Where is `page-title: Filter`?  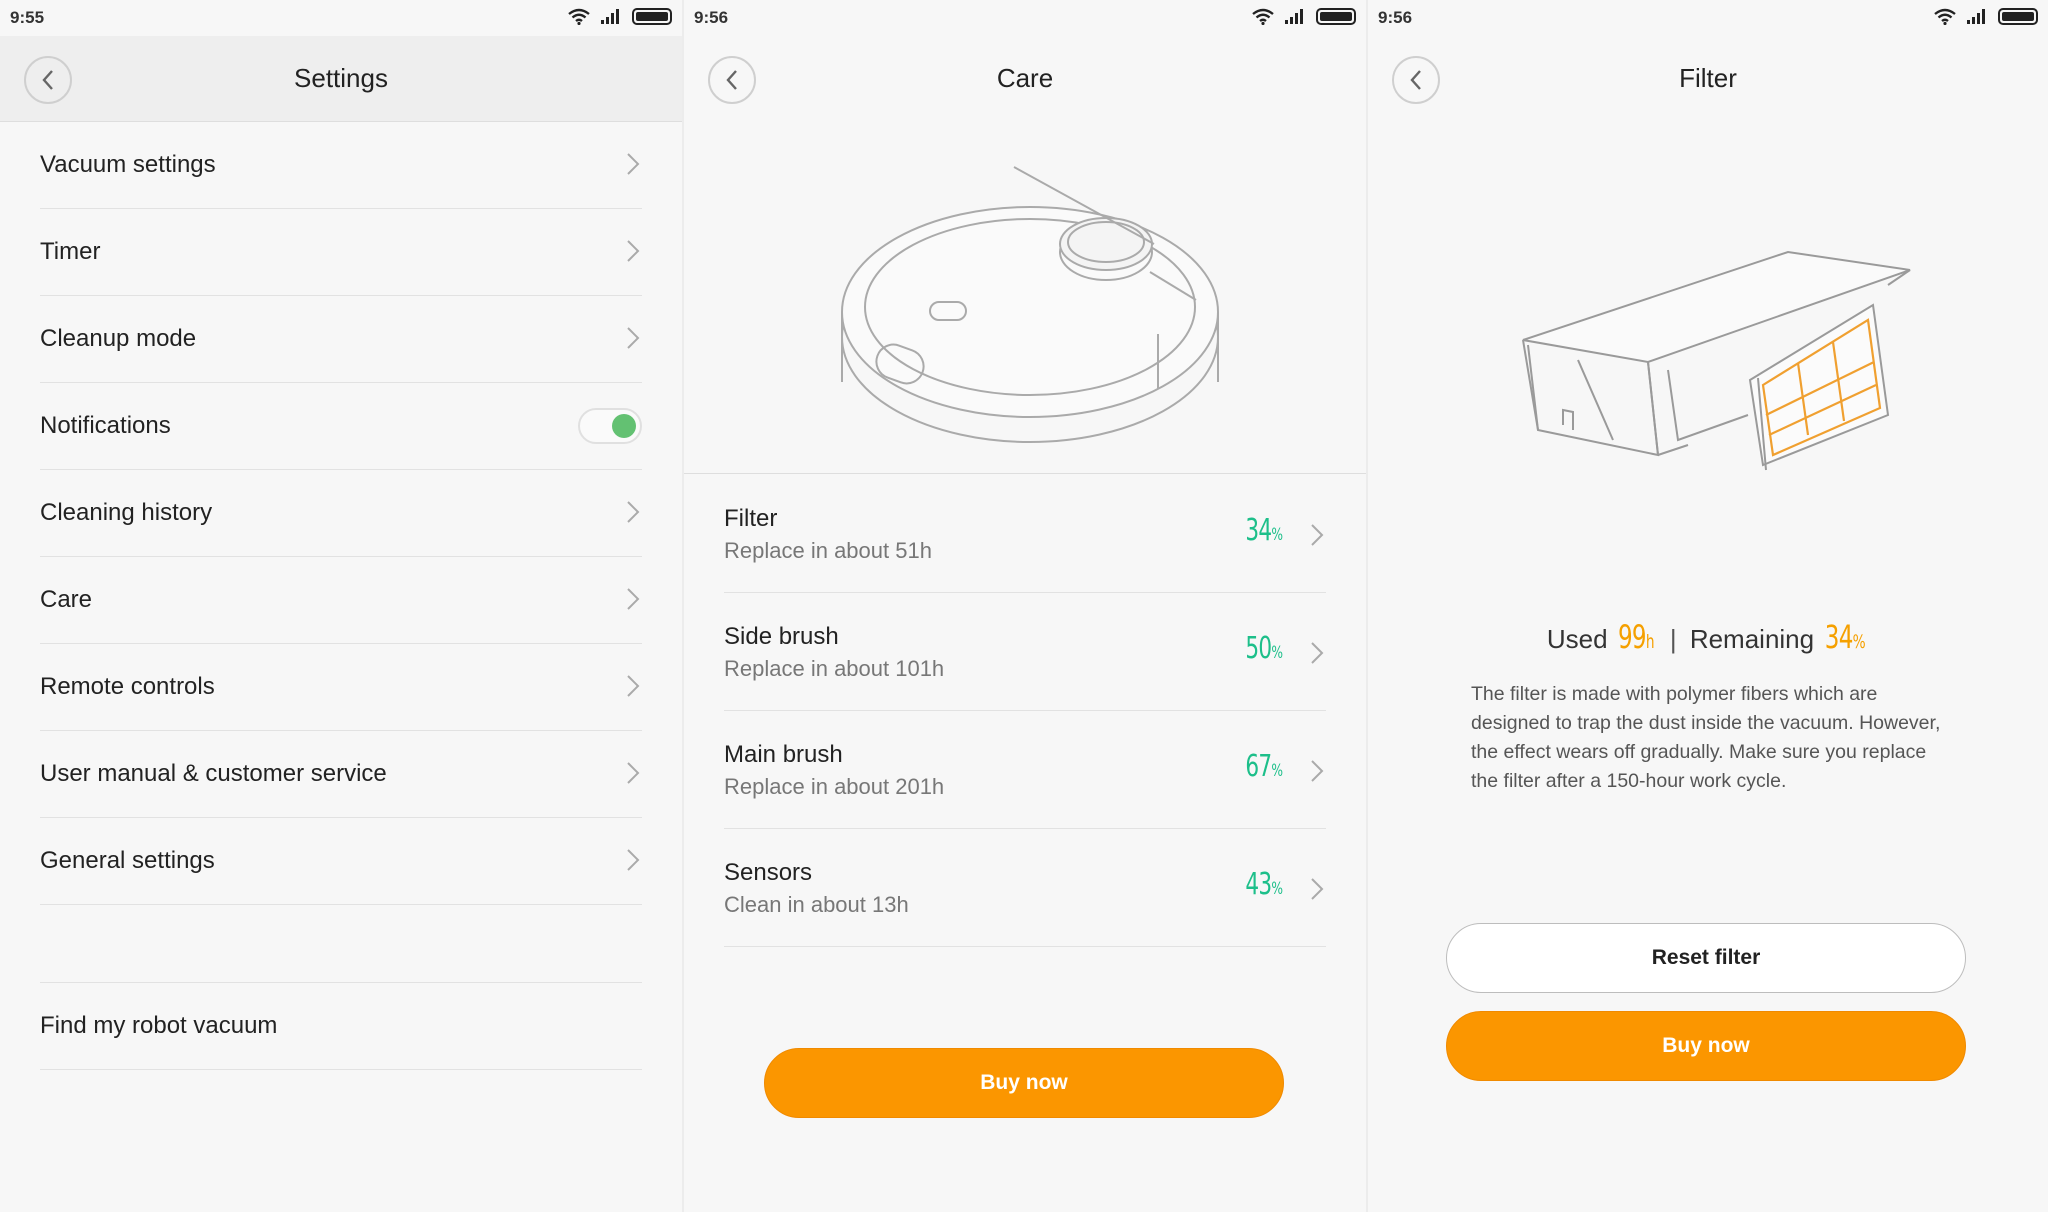 page-title: Filter is located at coordinates (1708, 78).